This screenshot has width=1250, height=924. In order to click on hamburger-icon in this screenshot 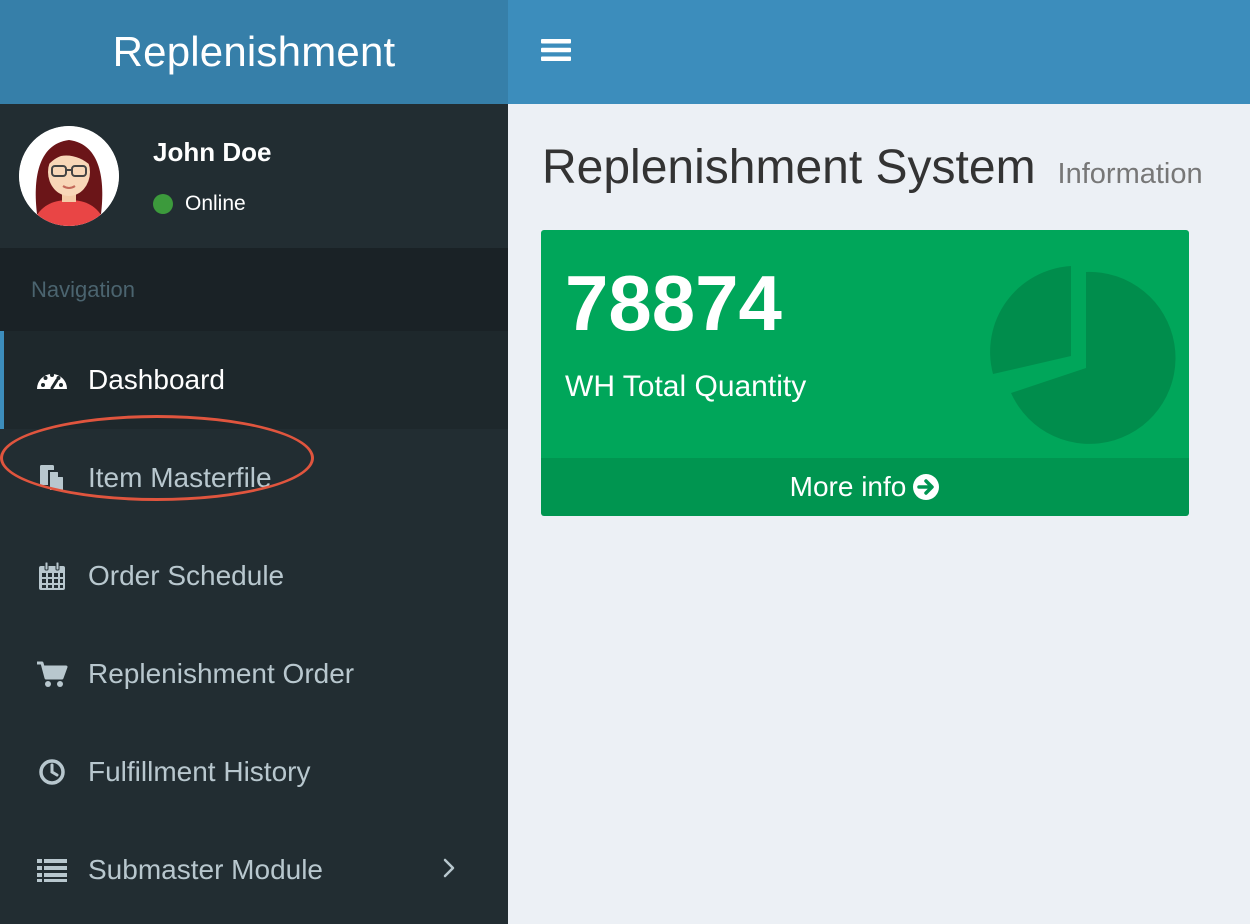, I will do `click(556, 50)`.